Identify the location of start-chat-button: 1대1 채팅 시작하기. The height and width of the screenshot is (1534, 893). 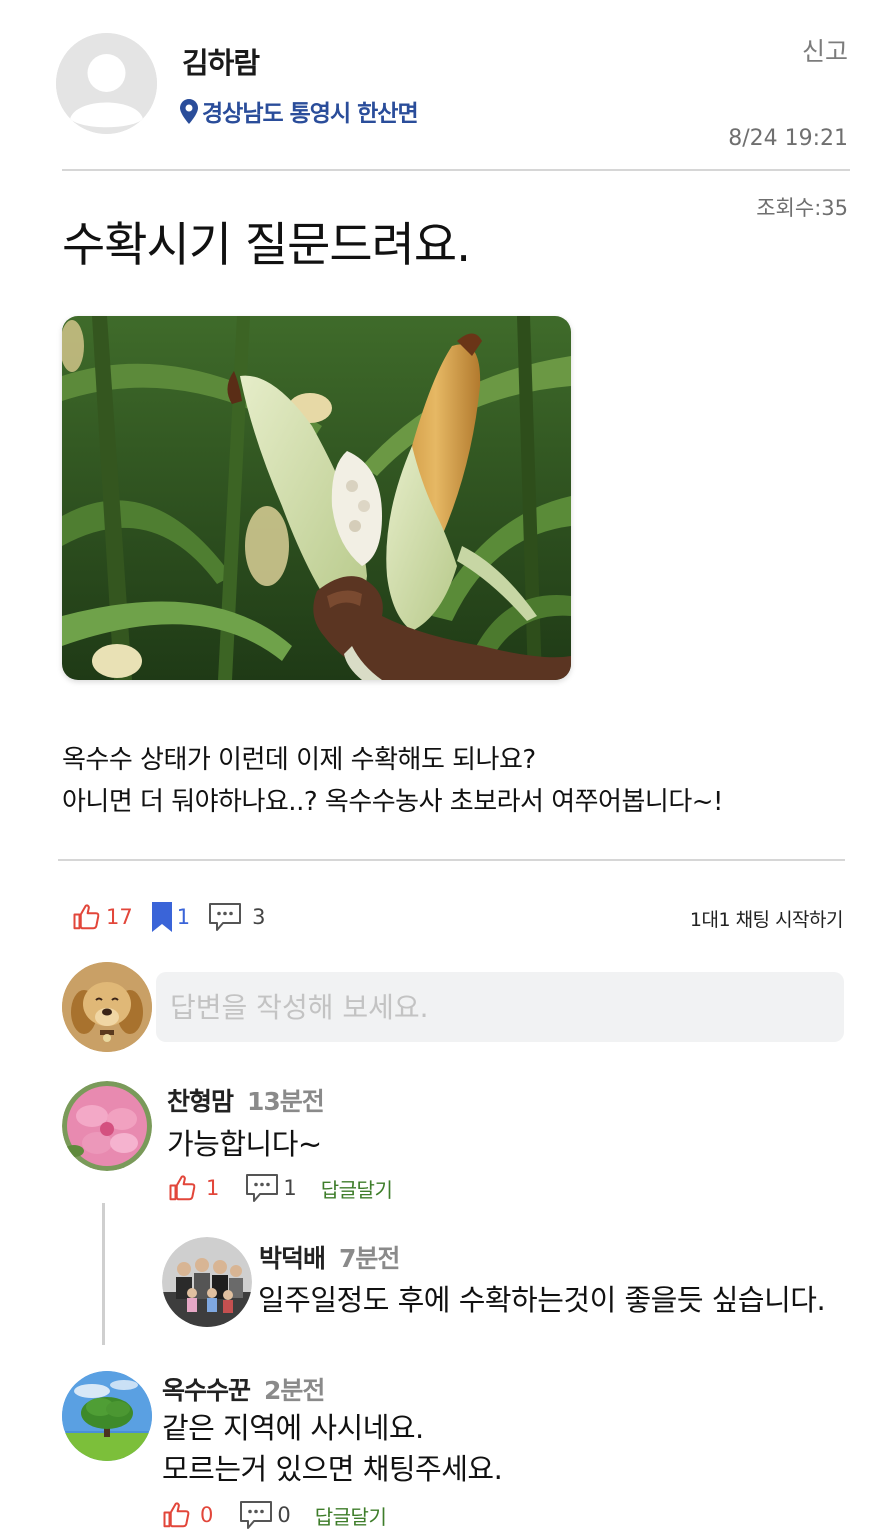
(767, 918).